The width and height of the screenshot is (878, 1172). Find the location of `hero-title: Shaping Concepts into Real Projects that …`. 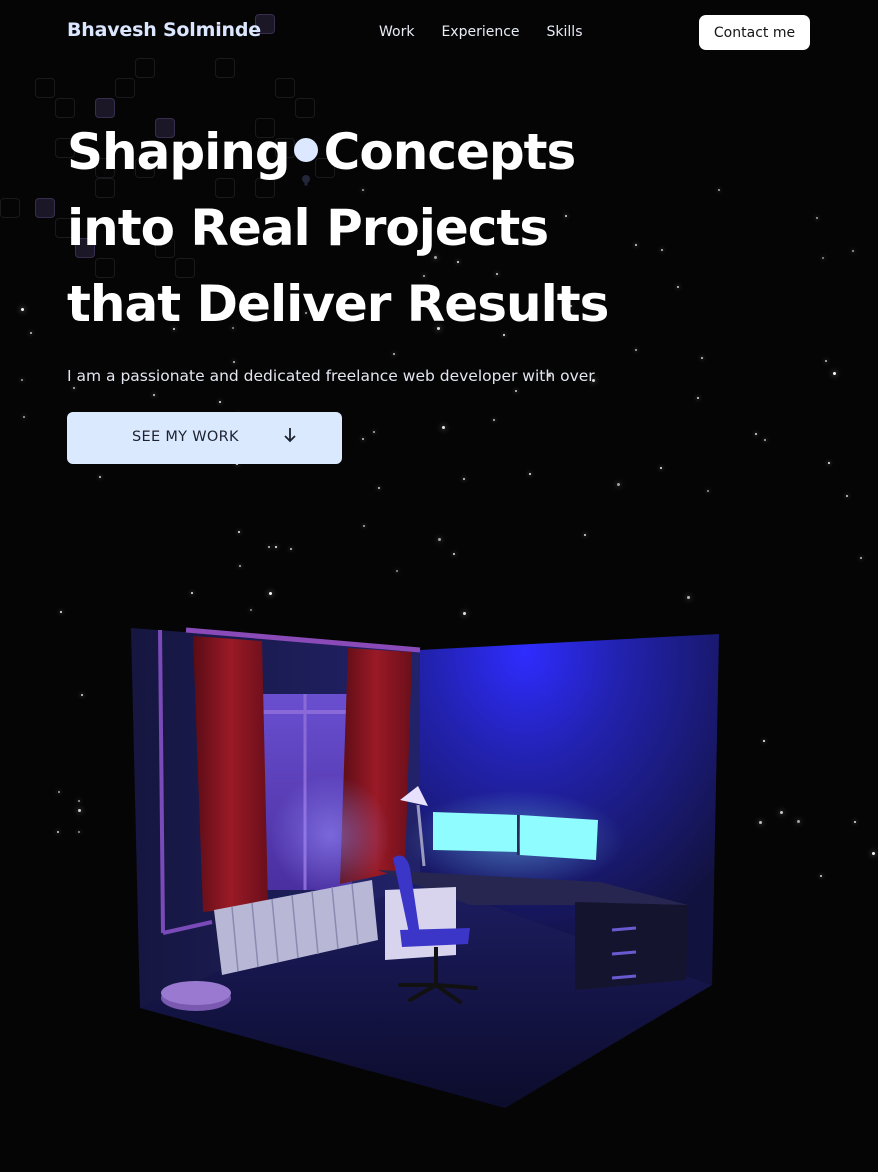

hero-title: Shaping Concepts into Real Projects that … is located at coordinates (338, 228).